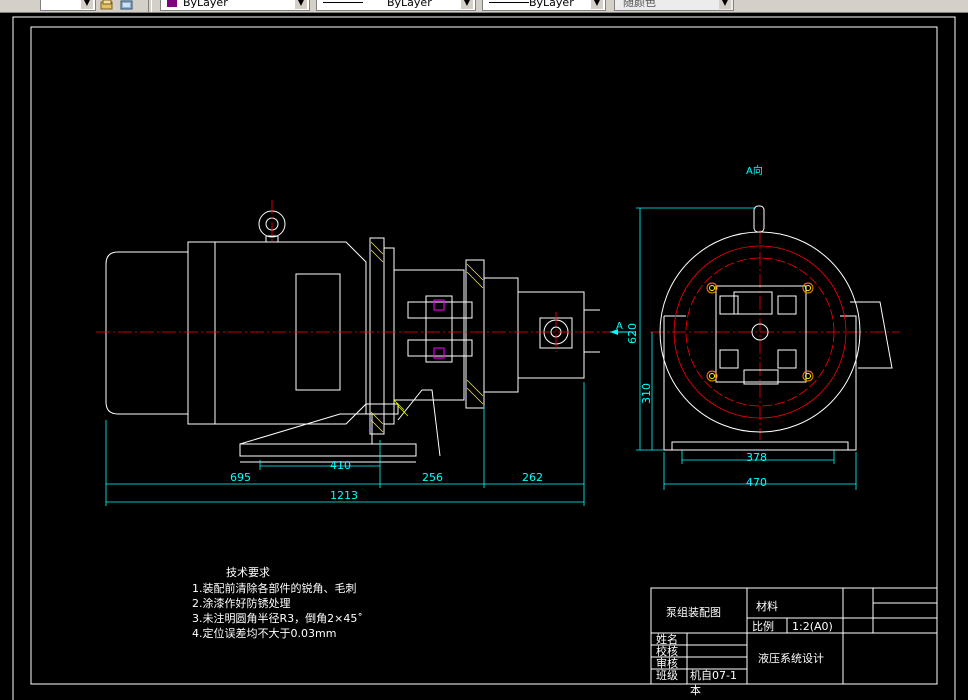  Describe the element at coordinates (240, 477) in the screenshot. I see `dim-695: 695` at that location.